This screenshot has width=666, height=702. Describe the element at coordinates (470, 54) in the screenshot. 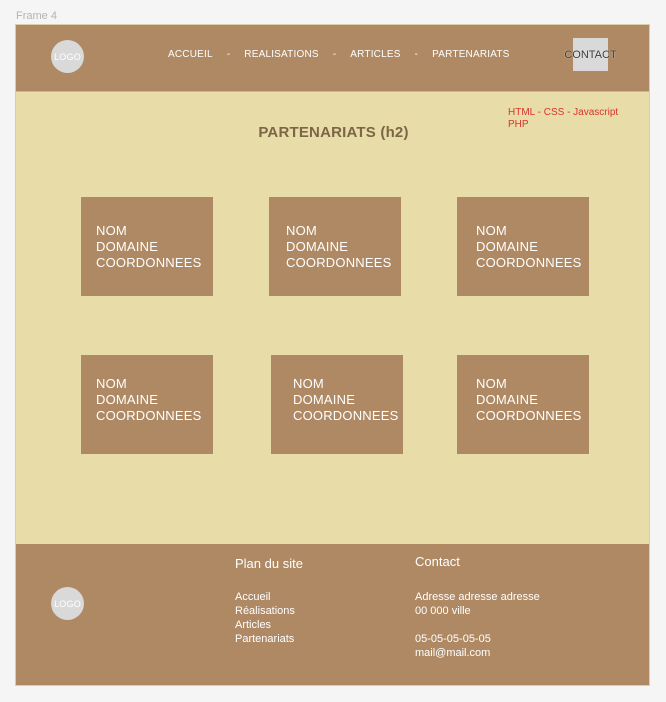

I see `nav-item-partenariats: PARTENARIATS` at that location.